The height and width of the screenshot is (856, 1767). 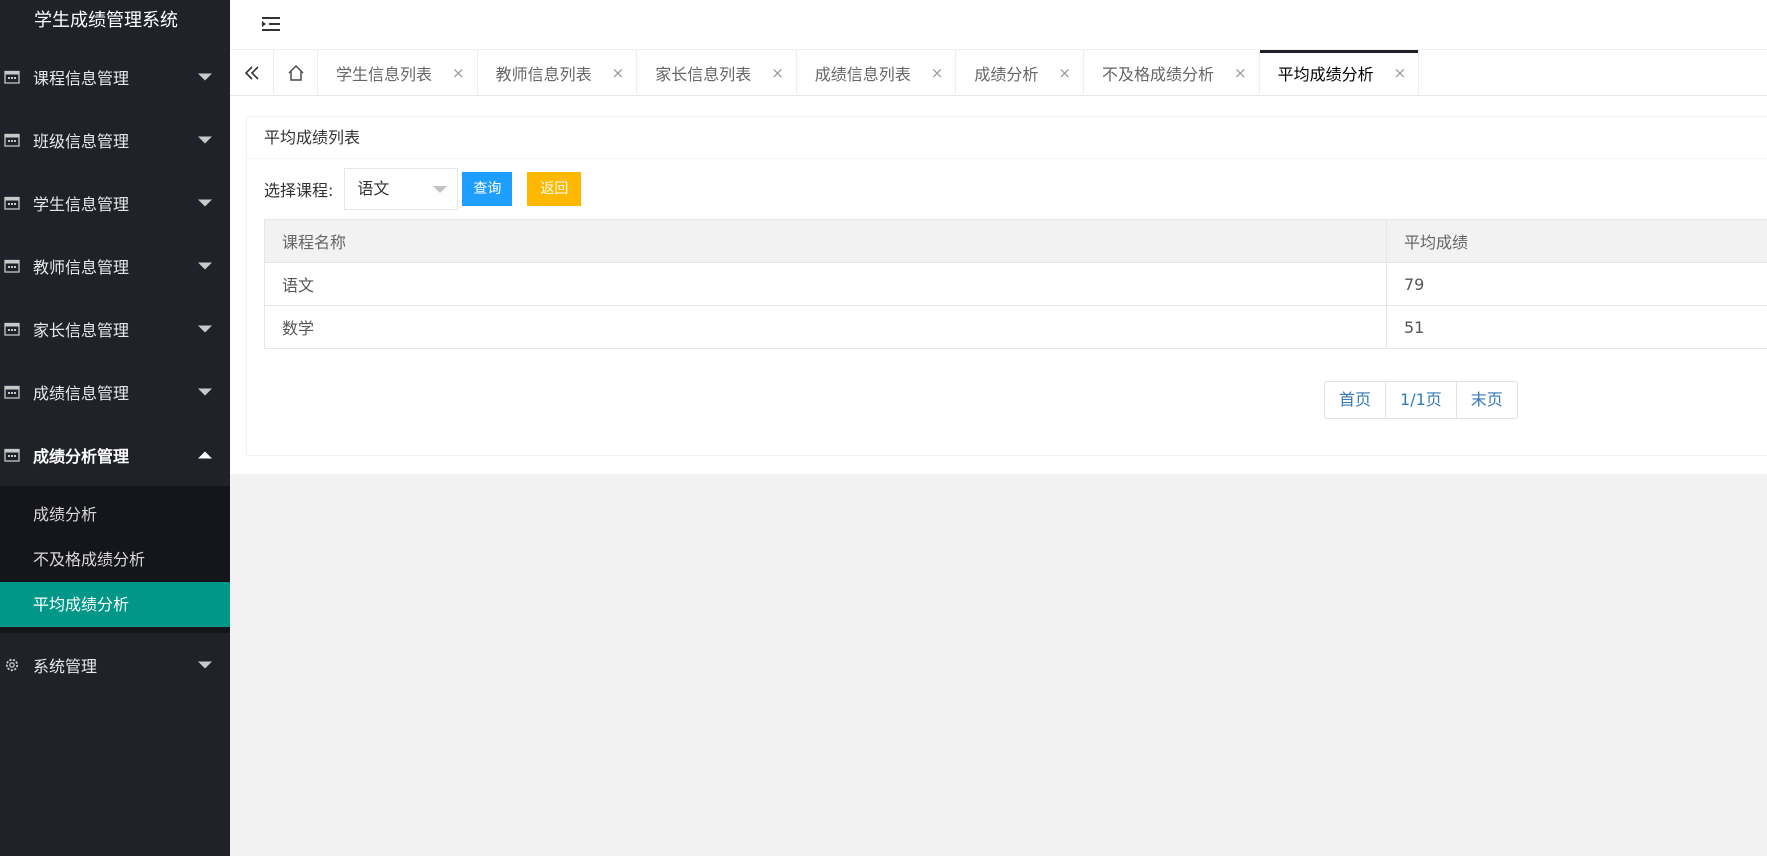 I want to click on sidebar-item-label: 家长信息管理, so click(x=81, y=330).